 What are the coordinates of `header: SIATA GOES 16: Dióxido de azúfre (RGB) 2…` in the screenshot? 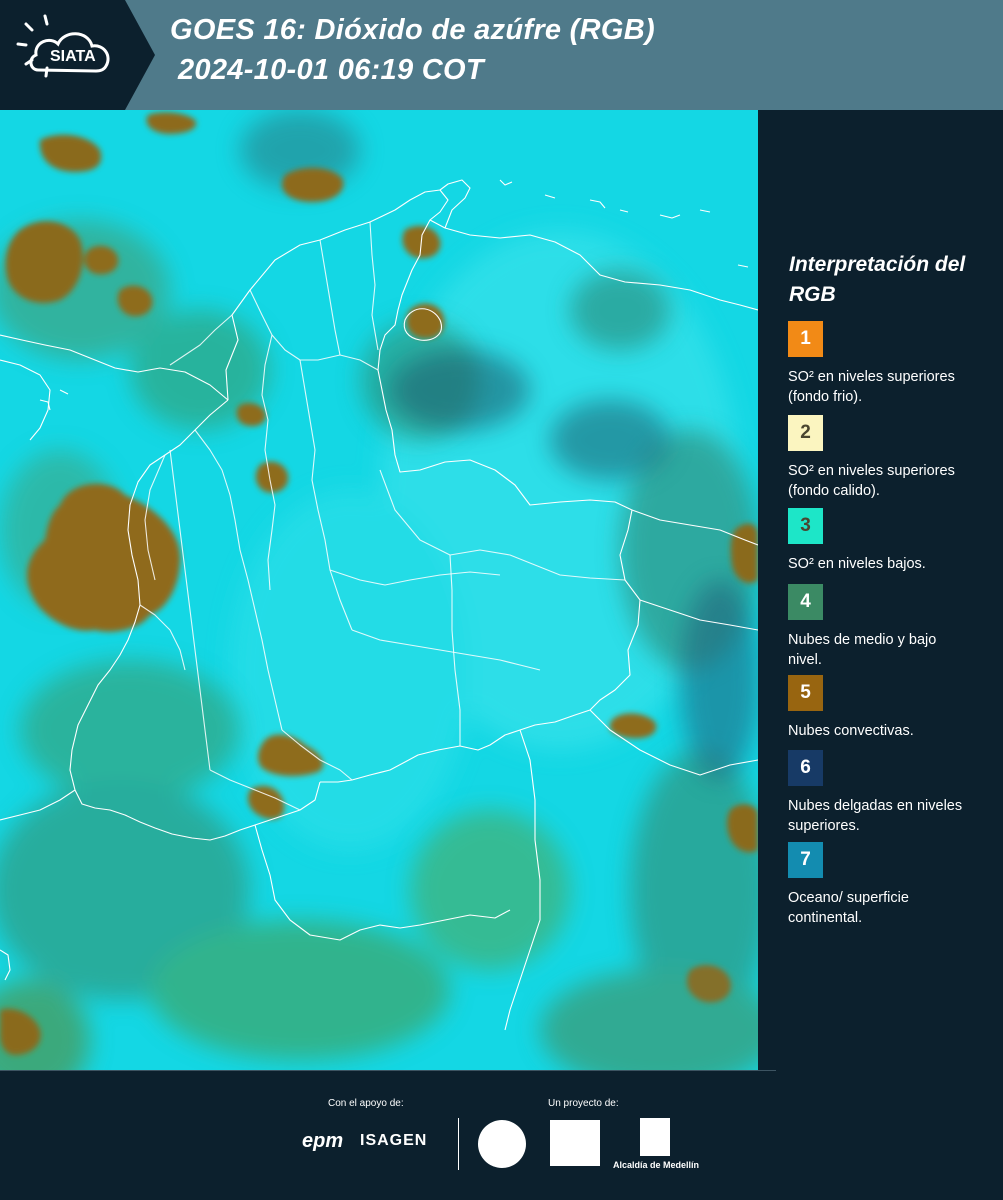 It's located at (501, 55).